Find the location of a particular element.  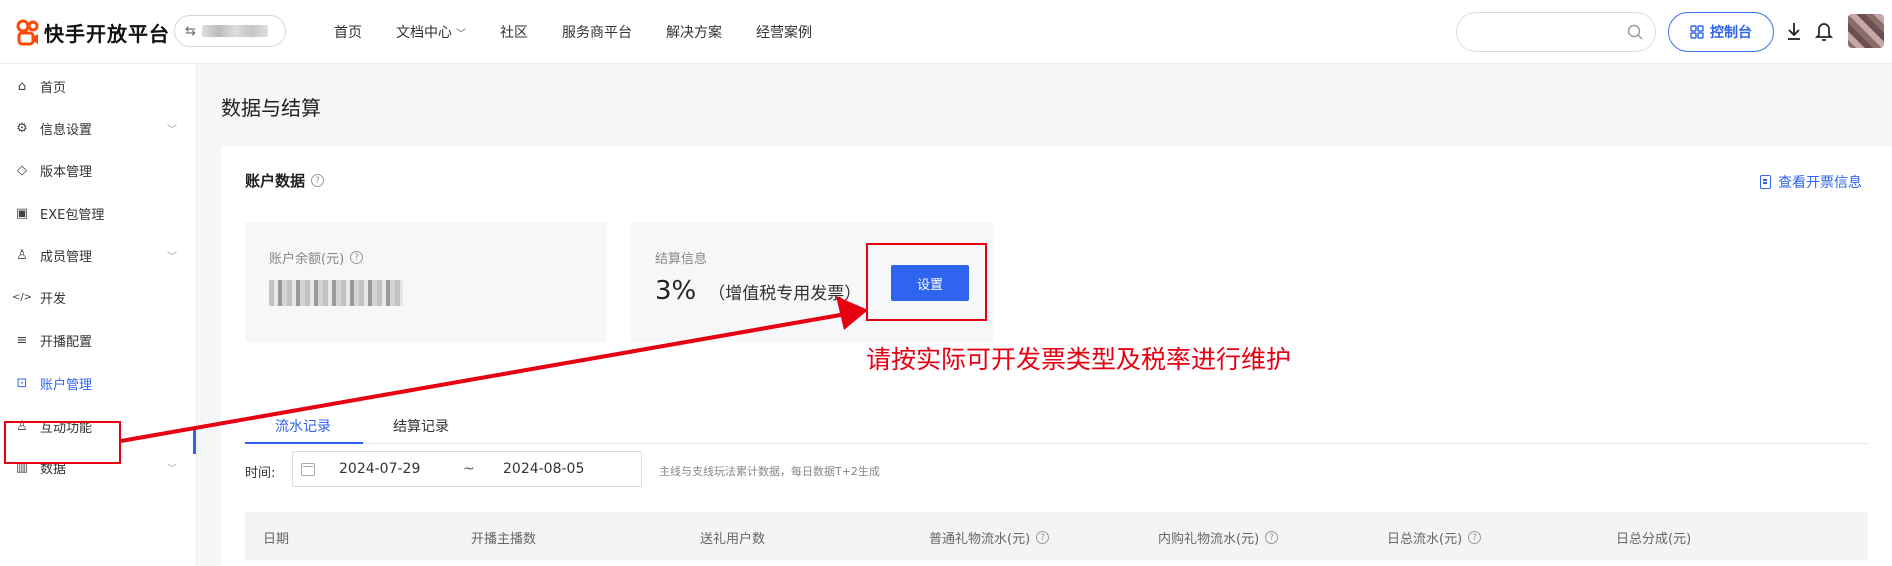

annotation-arrow is located at coordinates (494, 369).